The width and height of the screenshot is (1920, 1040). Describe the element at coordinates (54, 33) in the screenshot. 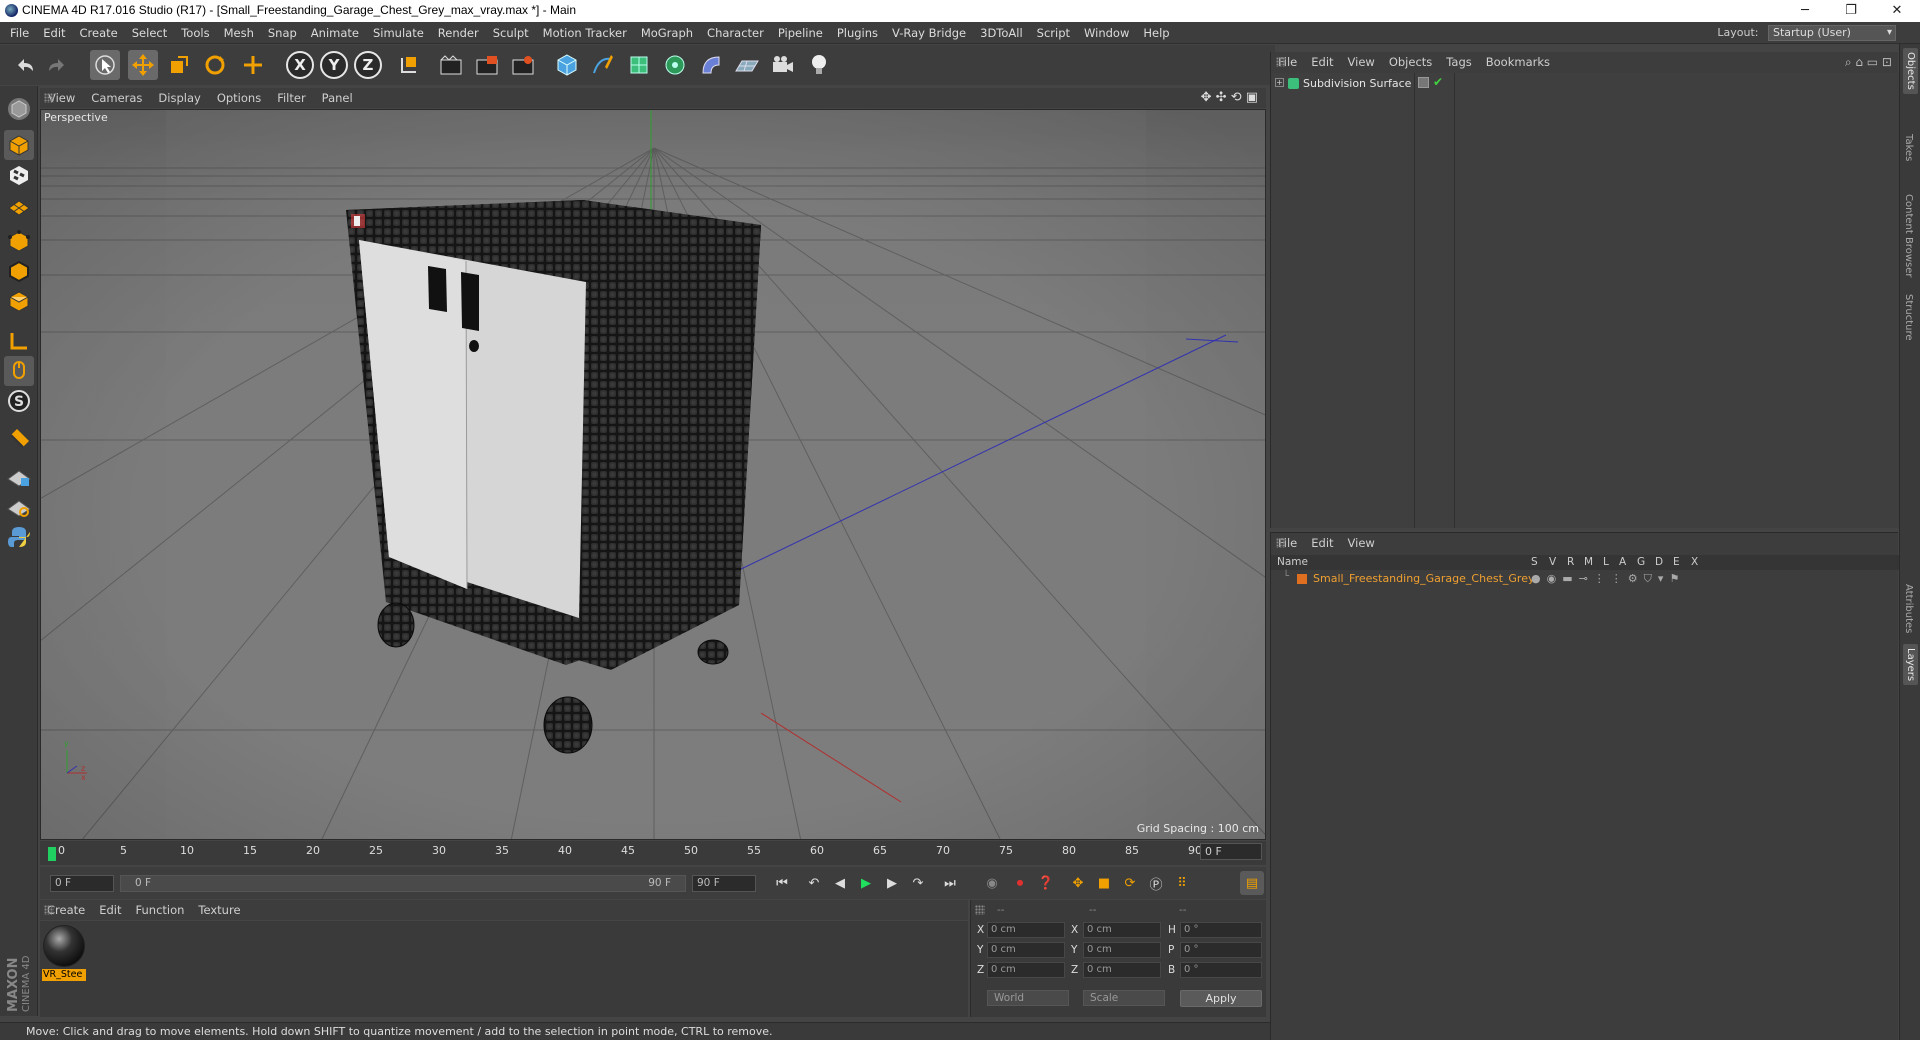

I see `menu-edit: Edit` at that location.